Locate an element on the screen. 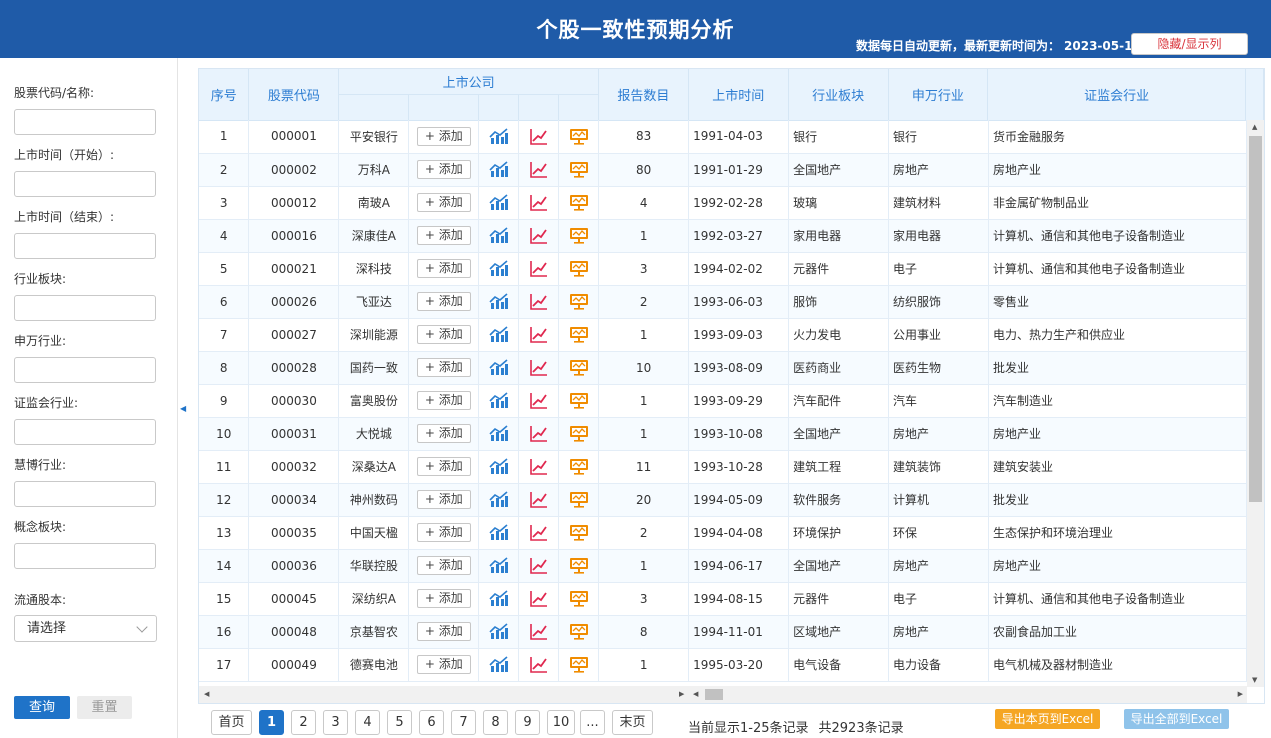  listing-start-input is located at coordinates (85, 184).